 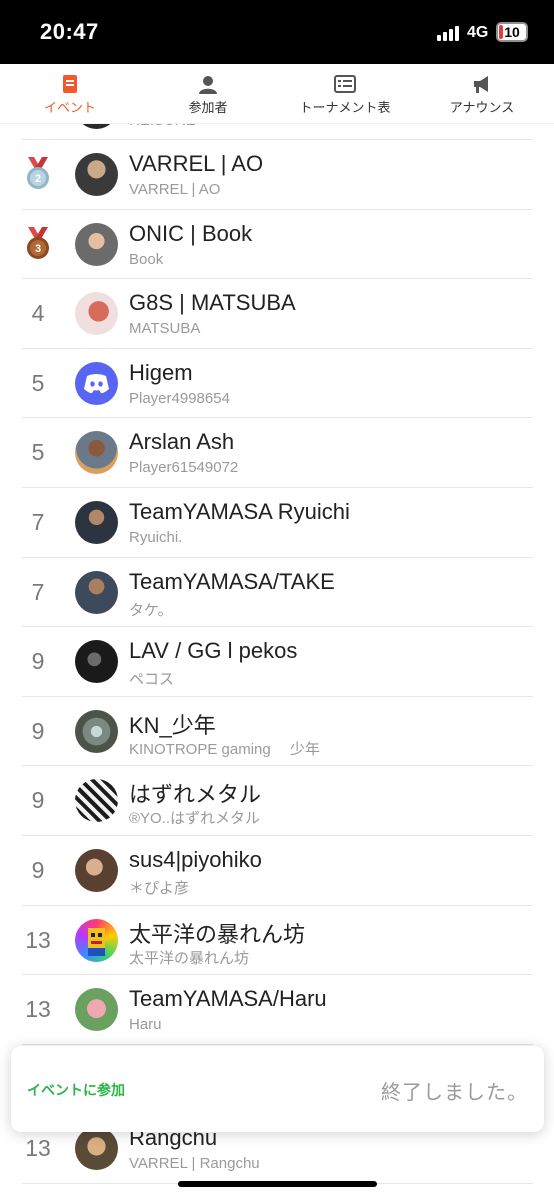 I want to click on event-doc-icon, so click(x=70, y=84).